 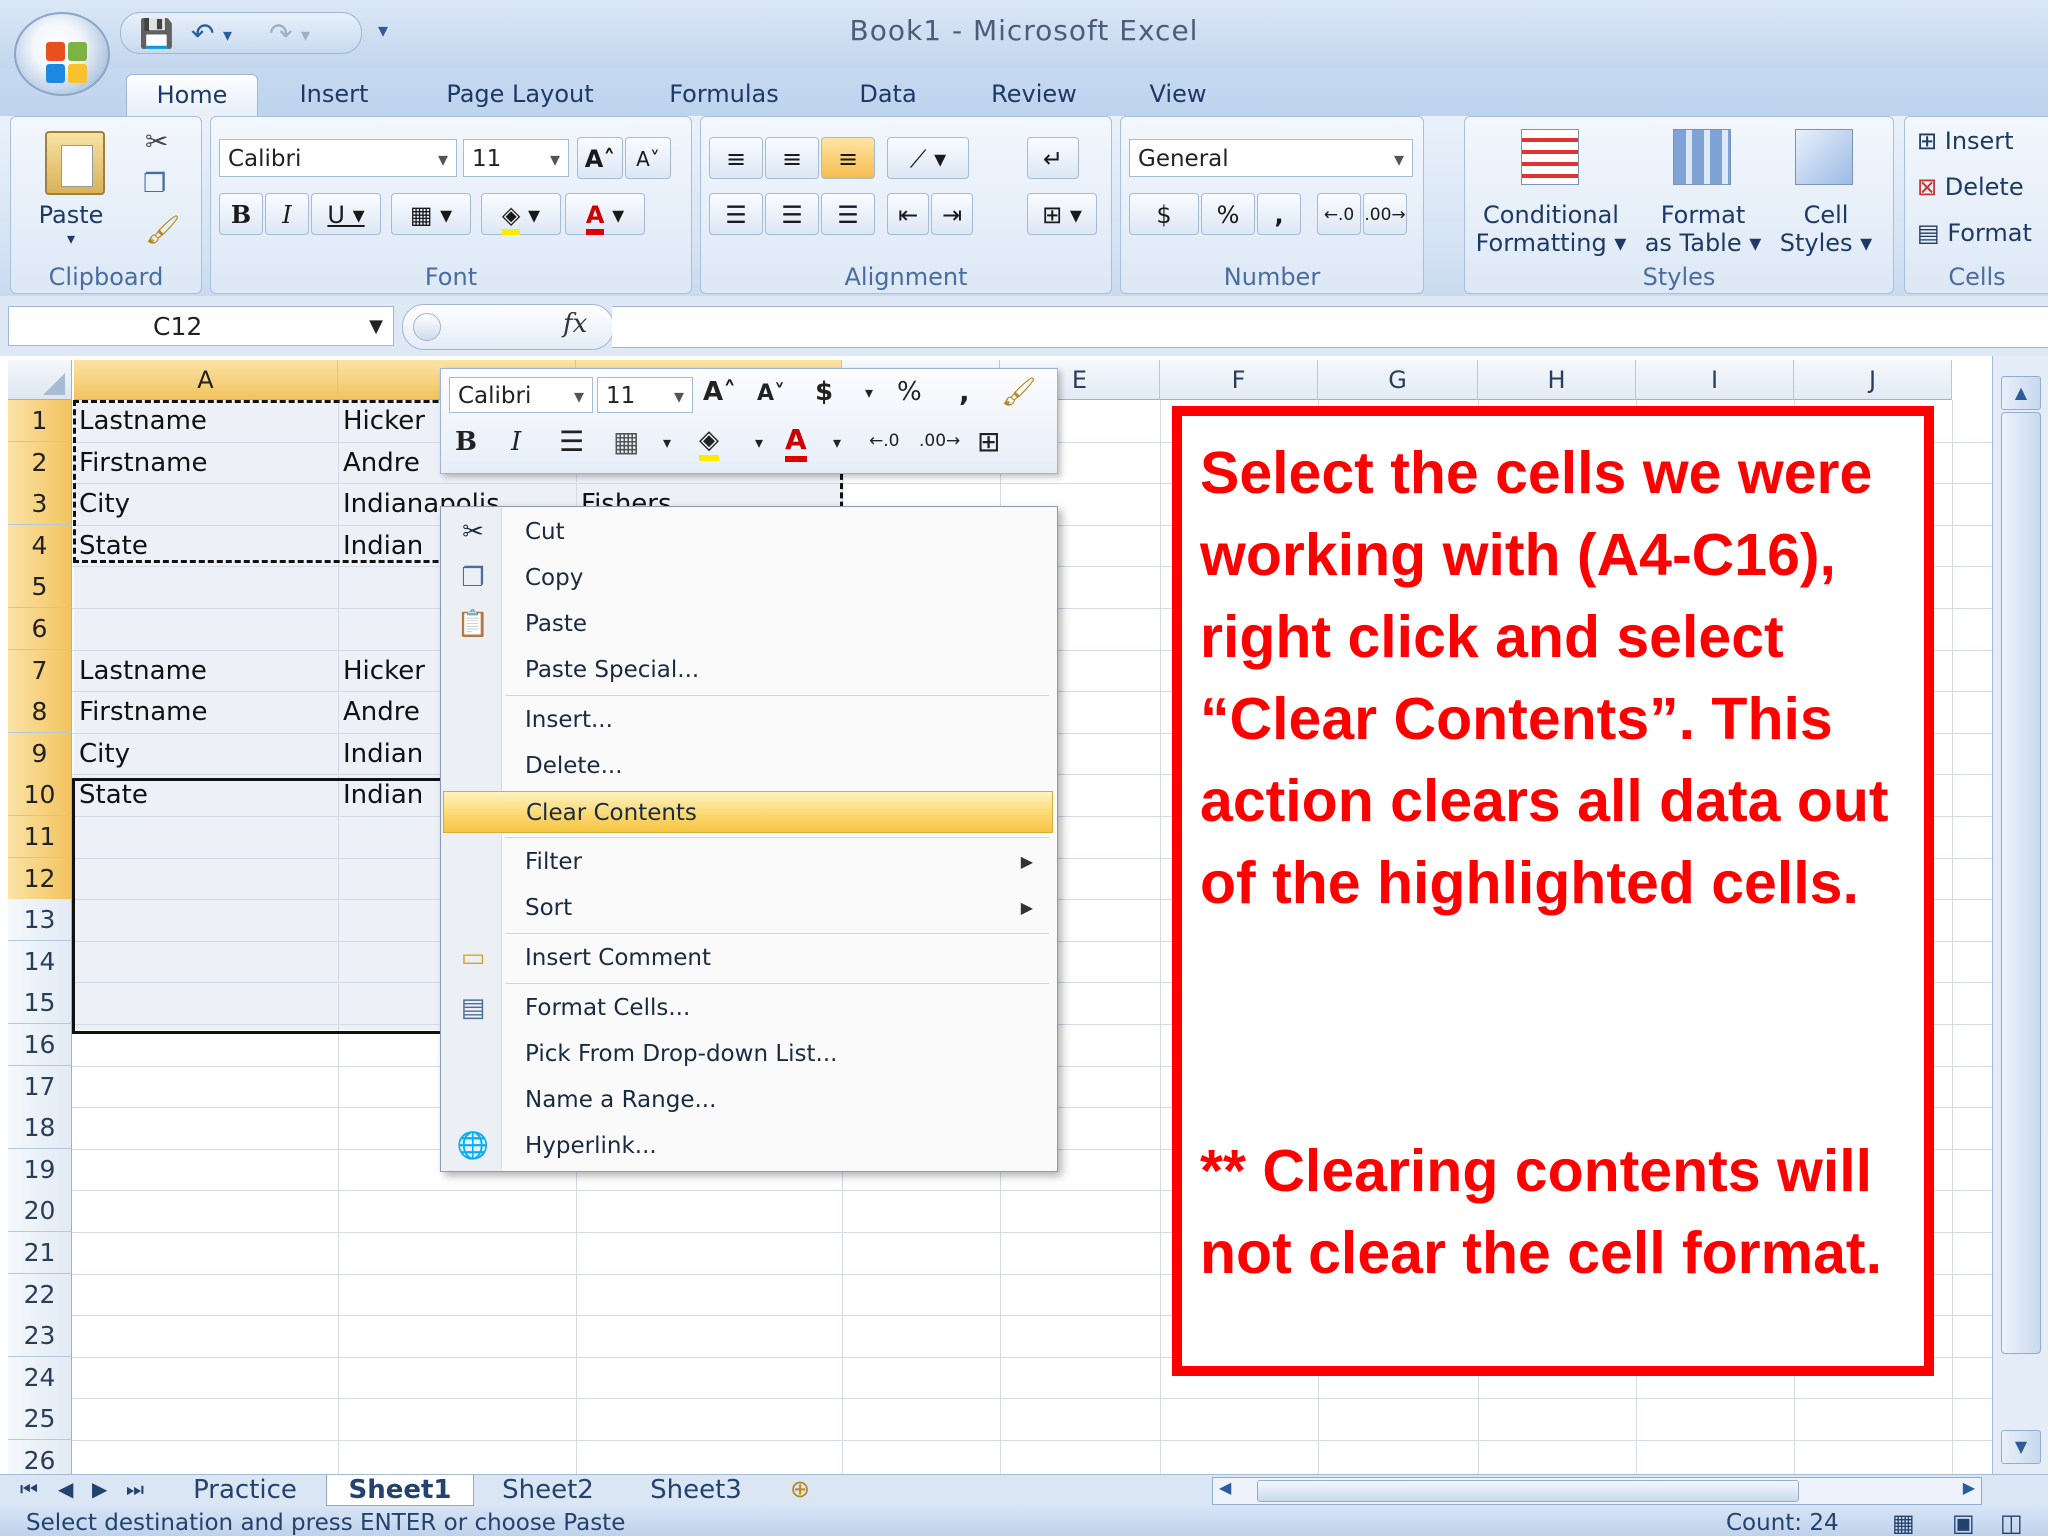 What do you see at coordinates (748, 862) in the screenshot?
I see `menu-item-filter: Filter ▶` at bounding box center [748, 862].